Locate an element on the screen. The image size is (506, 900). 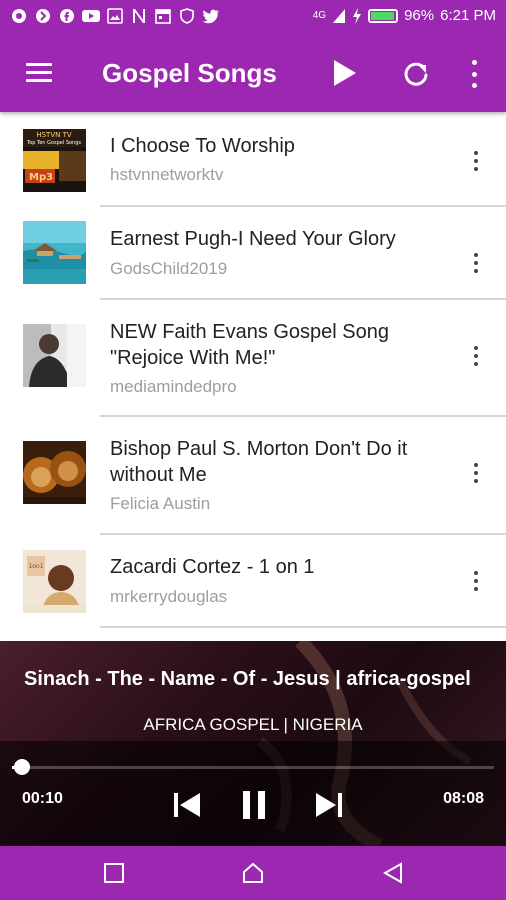
island-thumbnail is located at coordinates (54, 252).